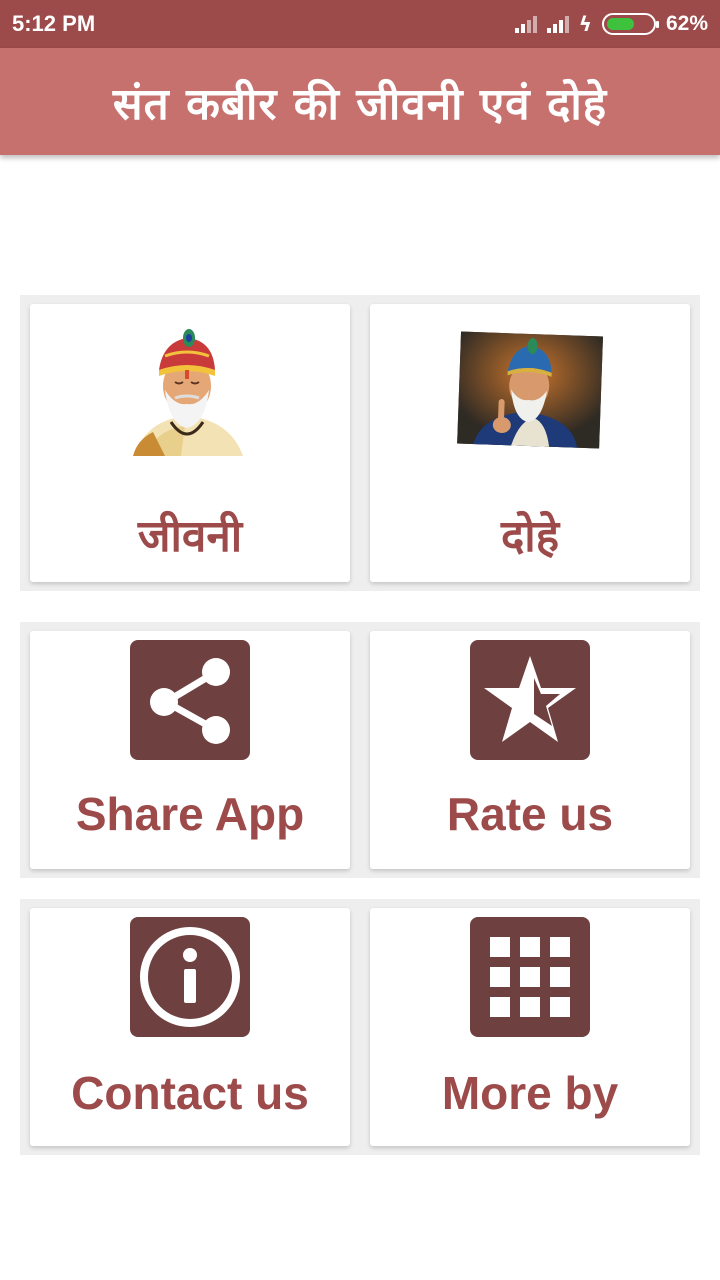 The width and height of the screenshot is (720, 1280). What do you see at coordinates (360, 24) in the screenshot?
I see `status-bar: 5:12 PM ϟ 62%` at bounding box center [360, 24].